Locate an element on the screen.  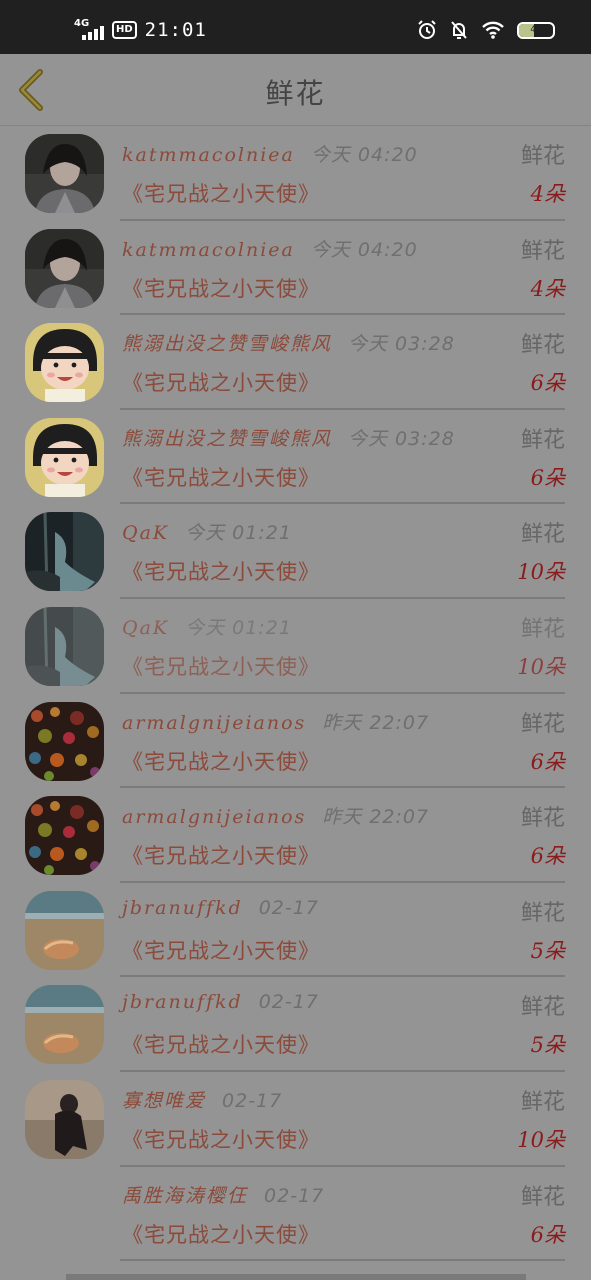
sender-line: 禹胜海涛樱仼 02-17 is located at coordinates (223, 1194).